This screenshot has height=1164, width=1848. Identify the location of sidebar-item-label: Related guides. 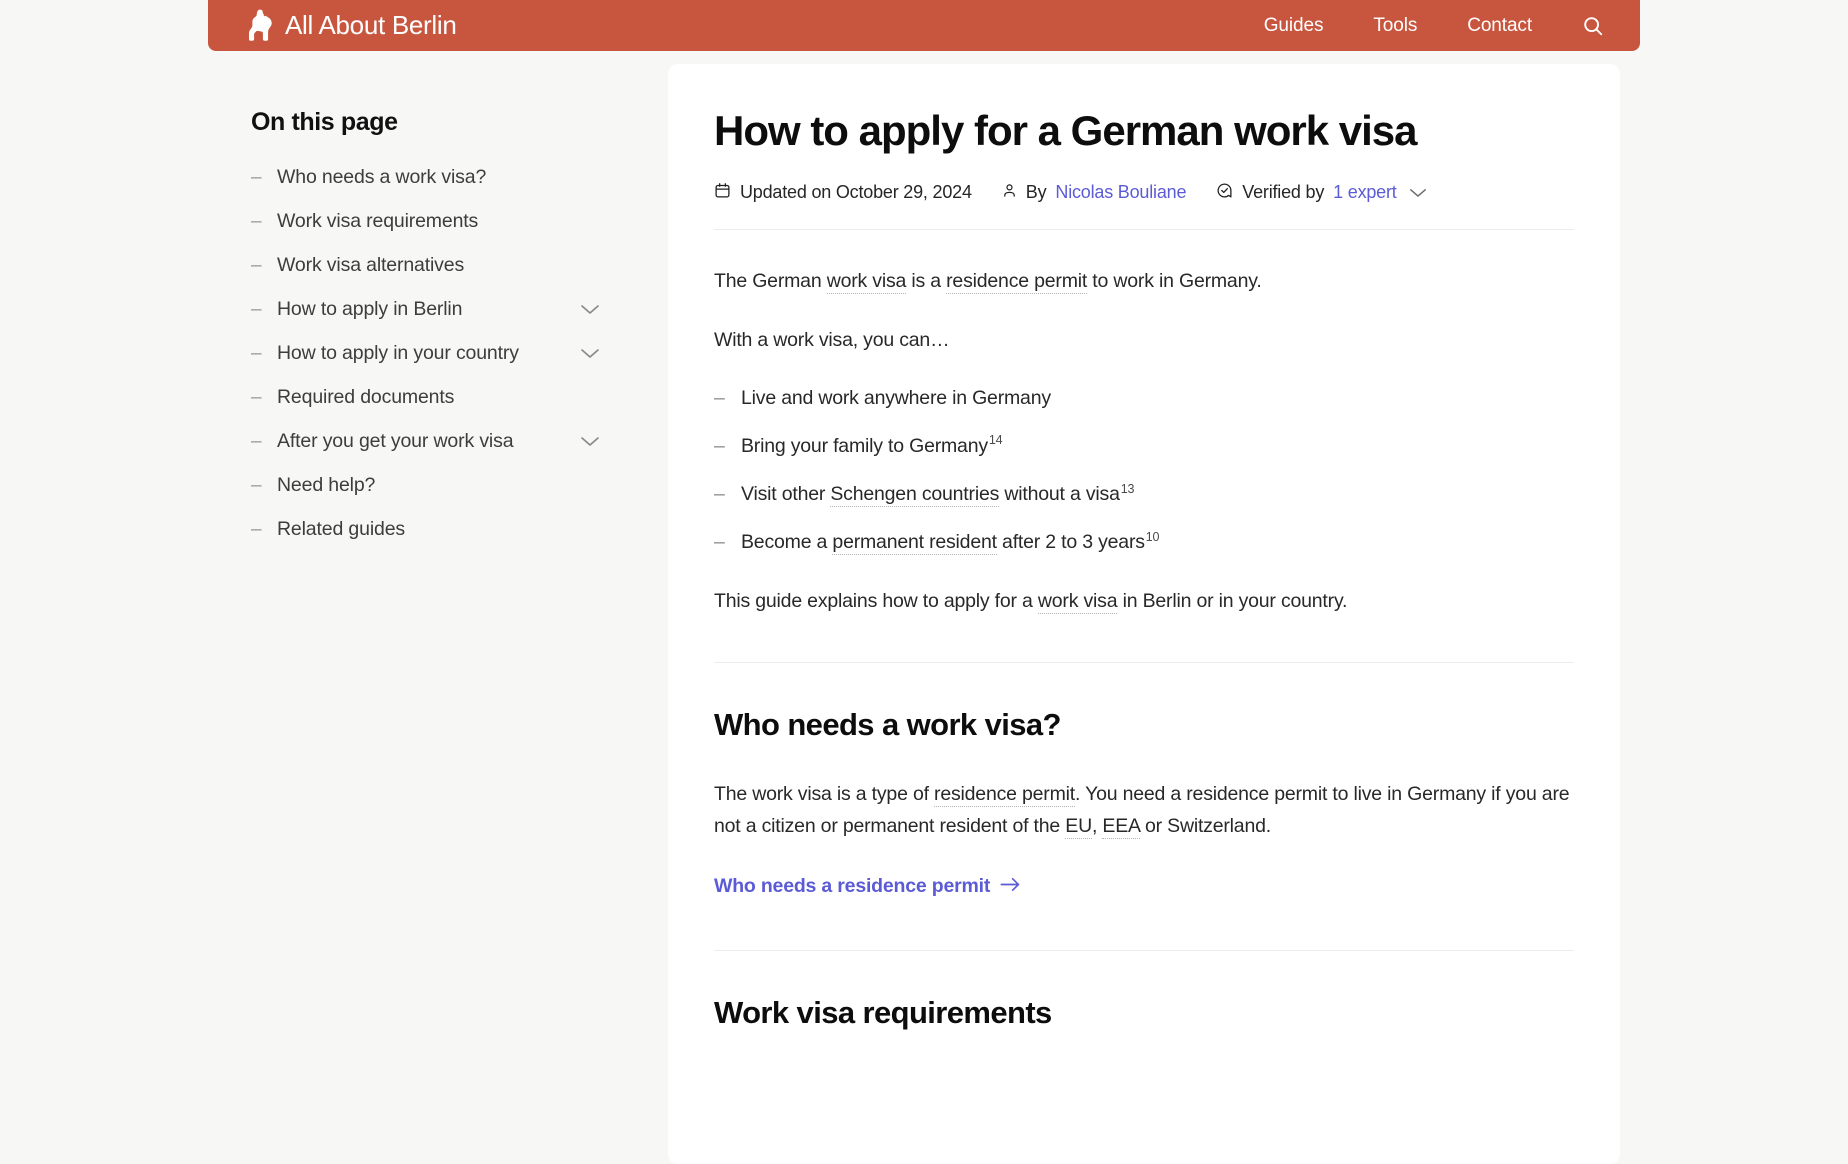
(341, 529).